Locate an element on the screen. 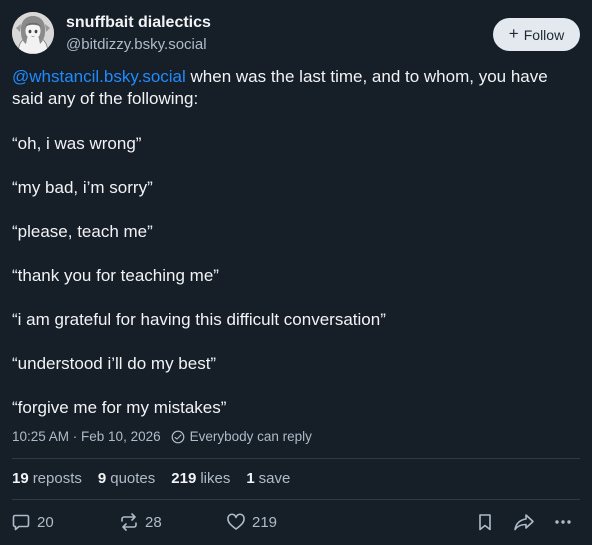  saves-count: 1 is located at coordinates (250, 478).